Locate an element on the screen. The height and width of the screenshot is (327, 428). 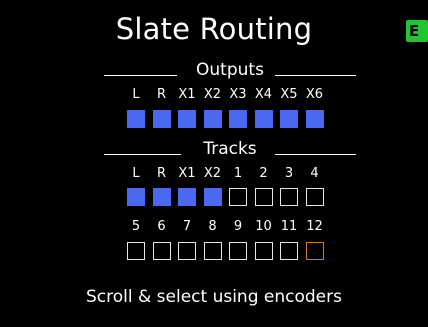
track-label: 10 is located at coordinates (263, 226).